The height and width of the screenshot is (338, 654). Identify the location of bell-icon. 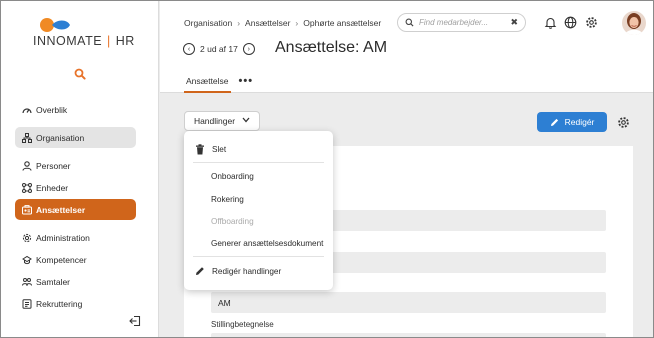
(550, 22).